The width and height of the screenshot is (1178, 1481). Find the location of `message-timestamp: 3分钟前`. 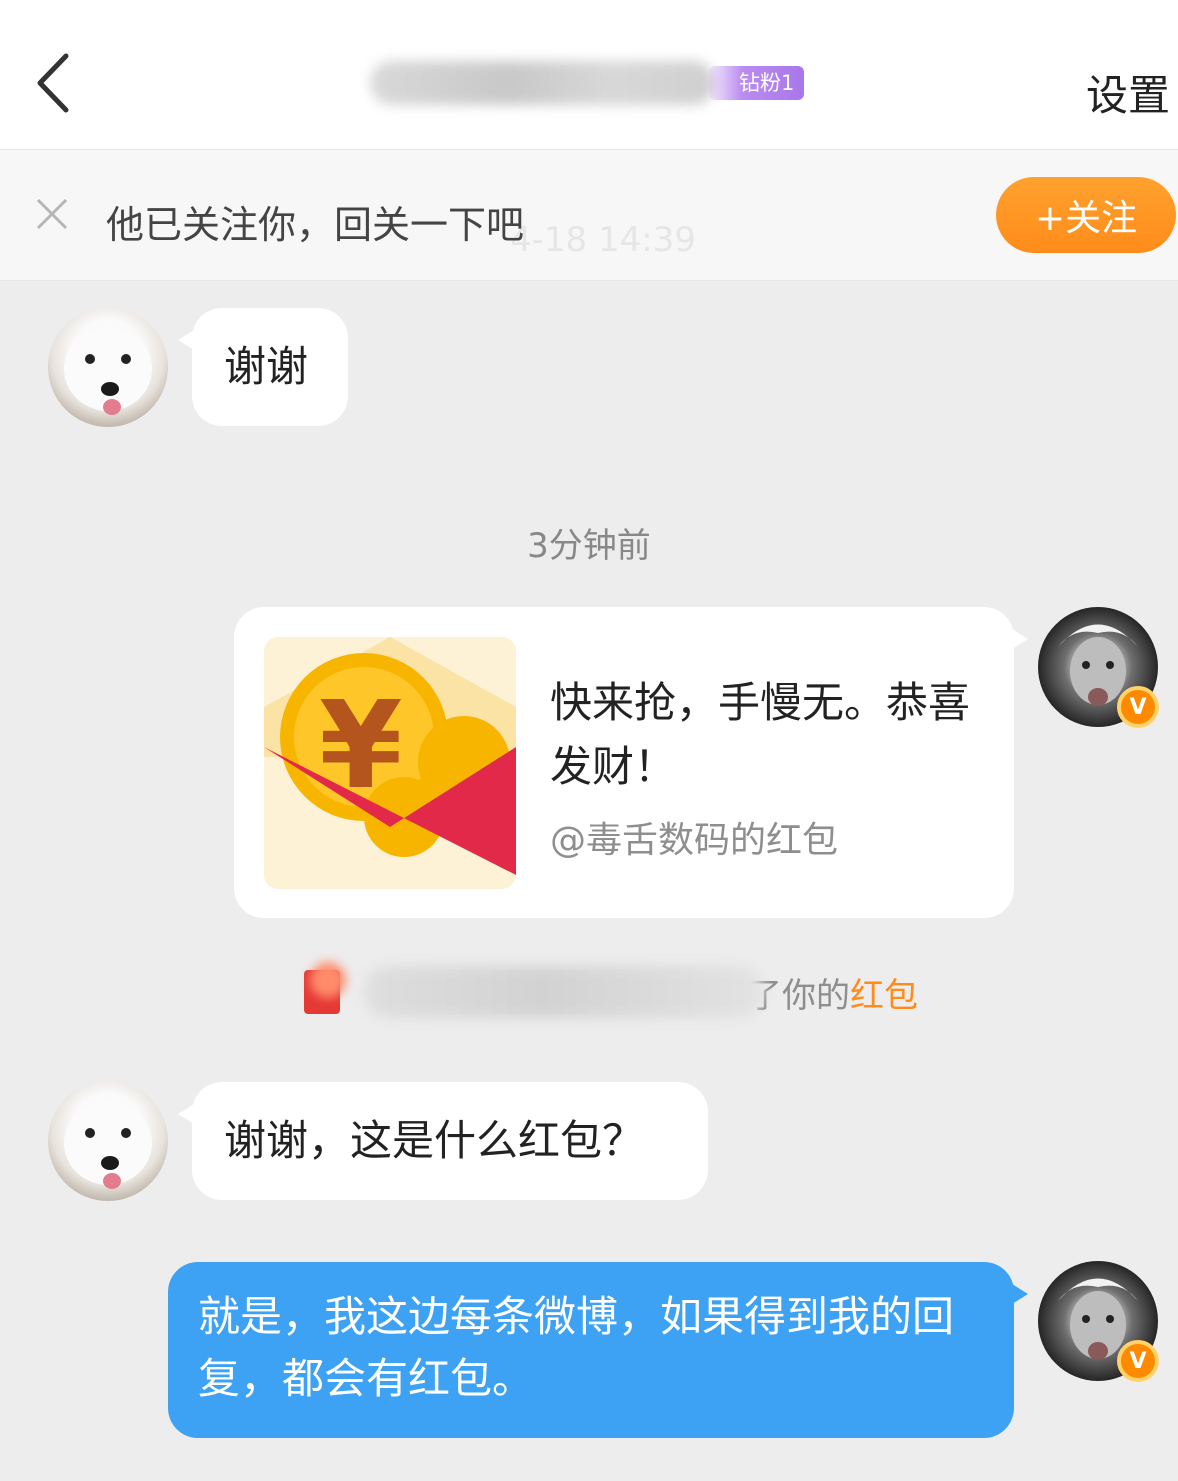

message-timestamp: 3分钟前 is located at coordinates (589, 546).